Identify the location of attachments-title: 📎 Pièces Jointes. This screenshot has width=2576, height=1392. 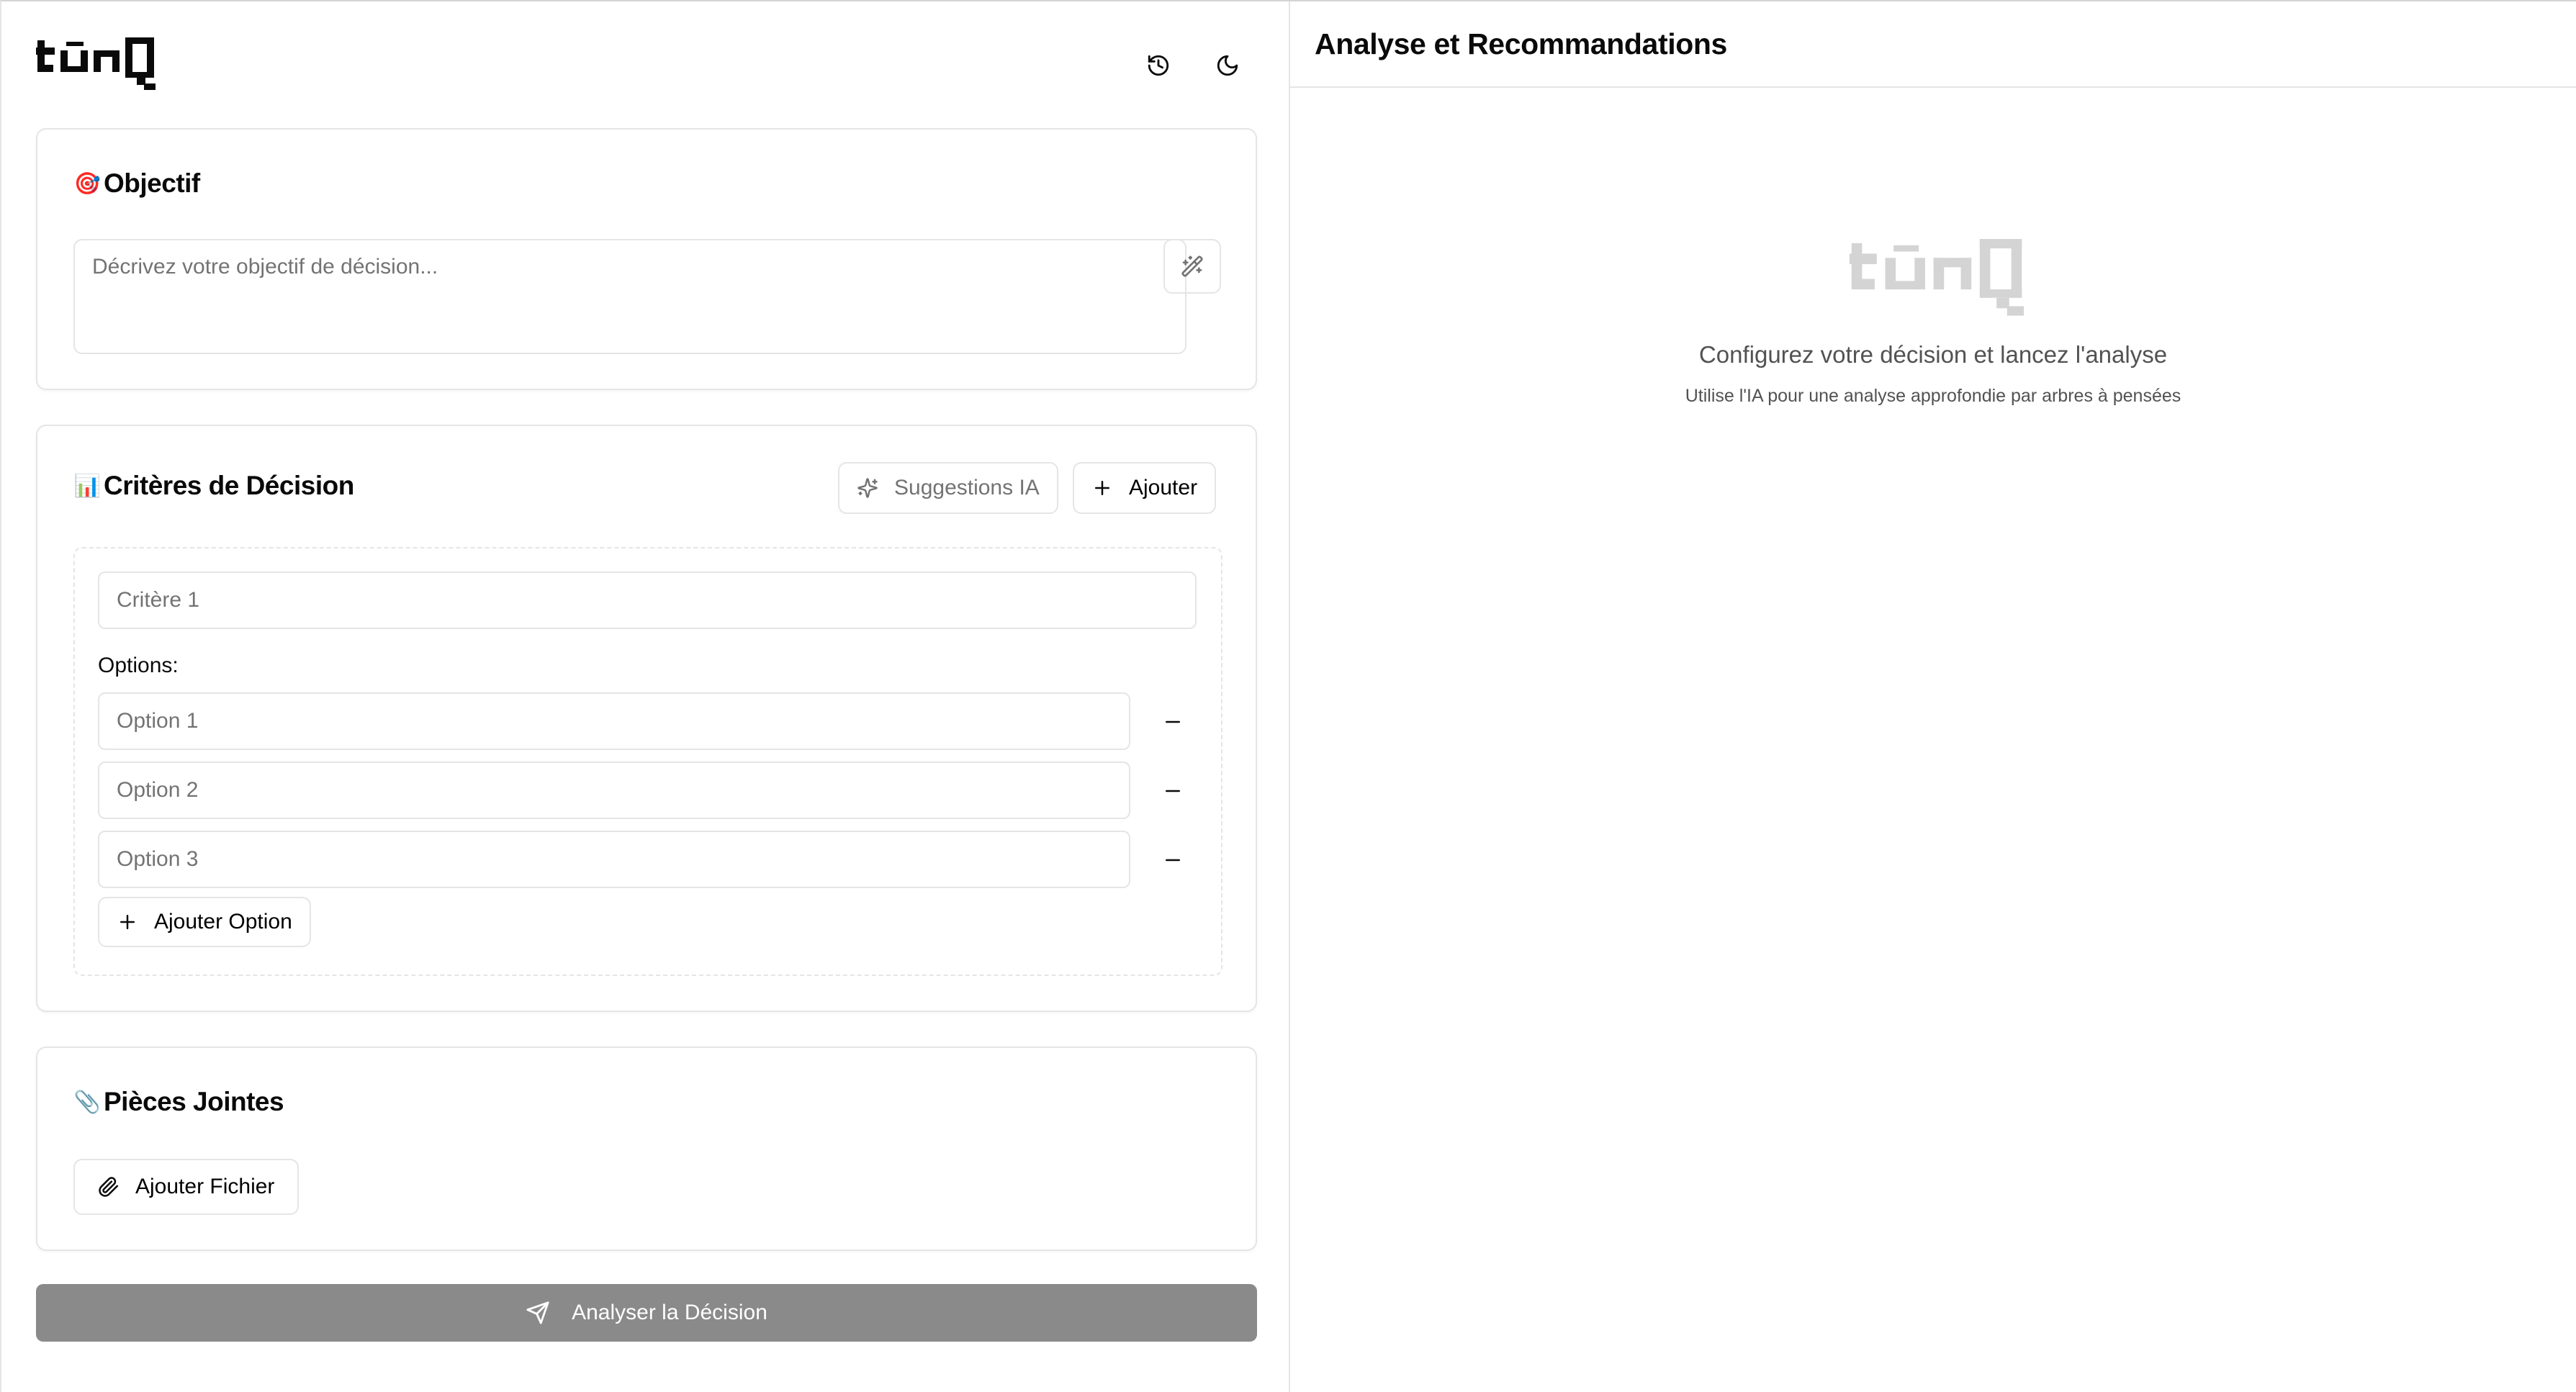
(178, 1102).